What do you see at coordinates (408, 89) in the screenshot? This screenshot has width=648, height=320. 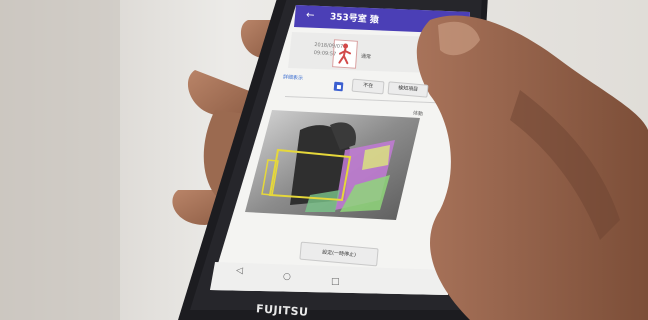 I see `detection-items-button: 検知項目` at bounding box center [408, 89].